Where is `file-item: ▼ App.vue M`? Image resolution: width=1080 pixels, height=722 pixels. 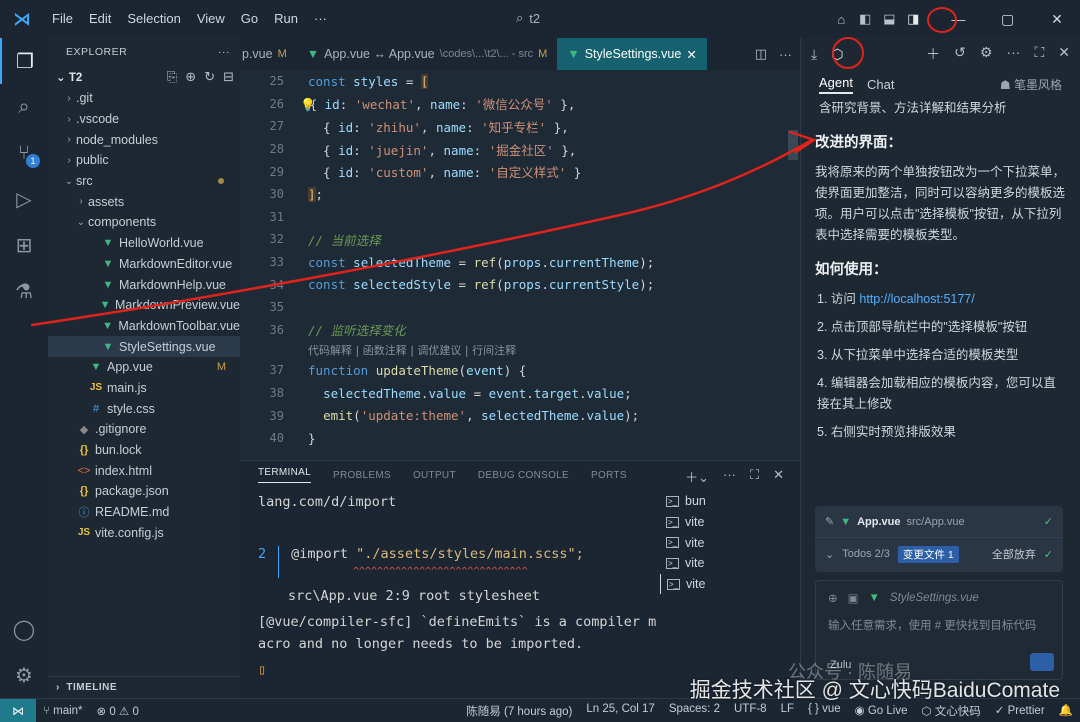 file-item: ▼ App.vue M is located at coordinates (144, 367).